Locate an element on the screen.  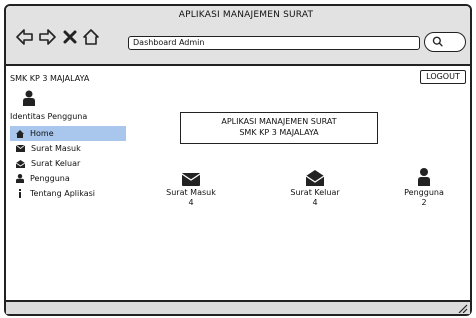
banner-title: APLIKASI MANAJEMEN SURAT is located at coordinates (279, 121).